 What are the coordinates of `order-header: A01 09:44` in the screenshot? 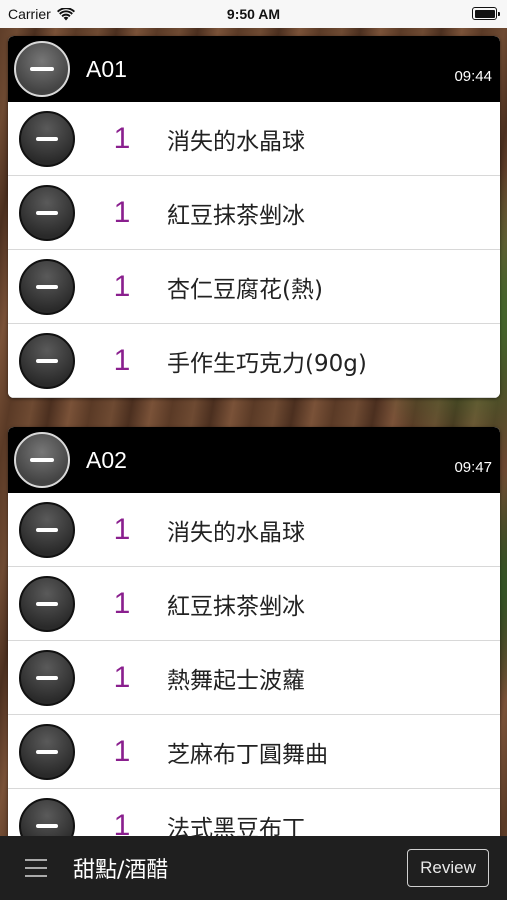 It's located at (254, 69).